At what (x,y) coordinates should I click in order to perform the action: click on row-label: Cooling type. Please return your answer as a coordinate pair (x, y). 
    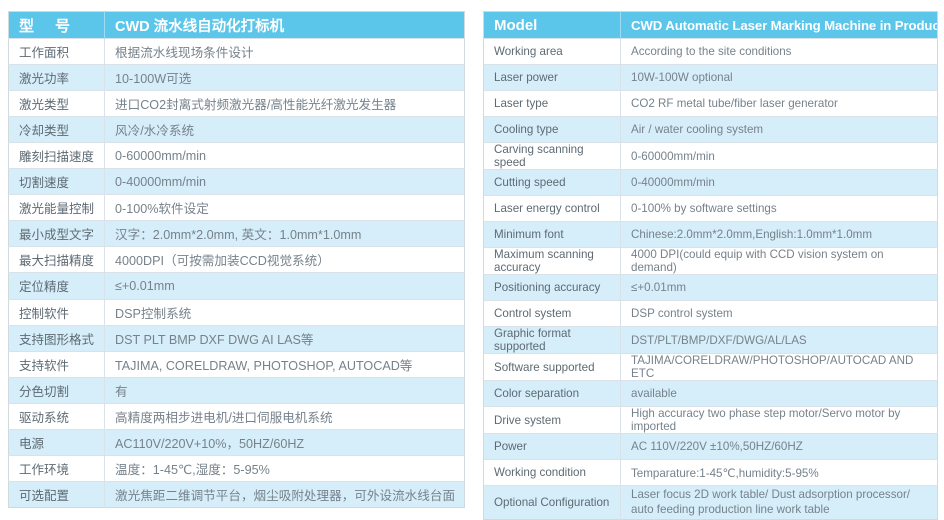
    Looking at the image, I should click on (552, 129).